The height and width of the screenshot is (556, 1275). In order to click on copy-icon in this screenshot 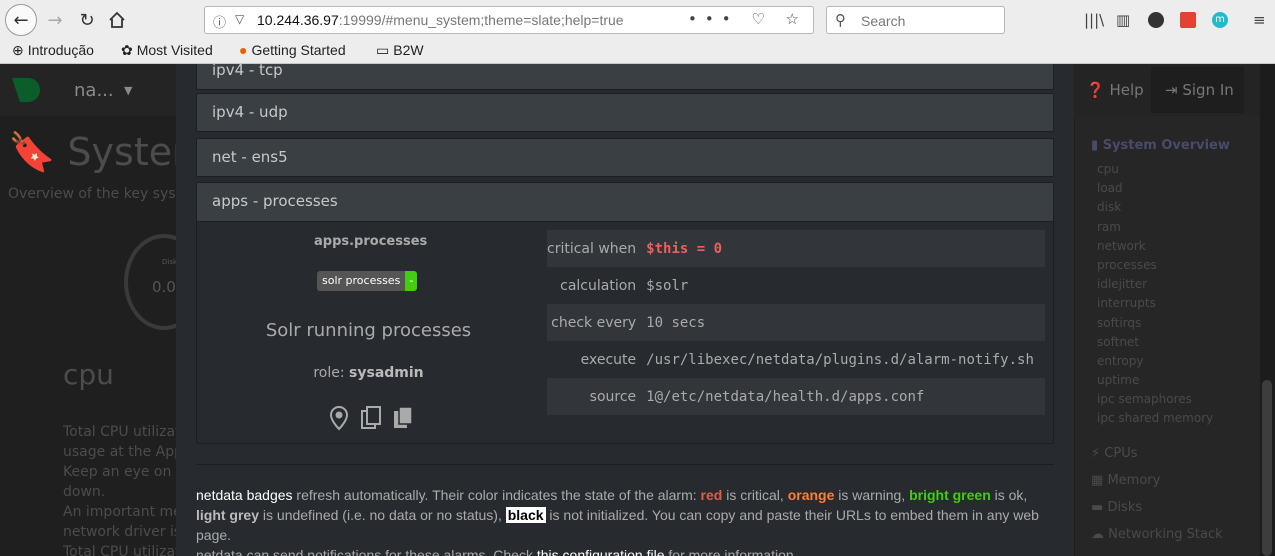, I will do `click(371, 418)`.